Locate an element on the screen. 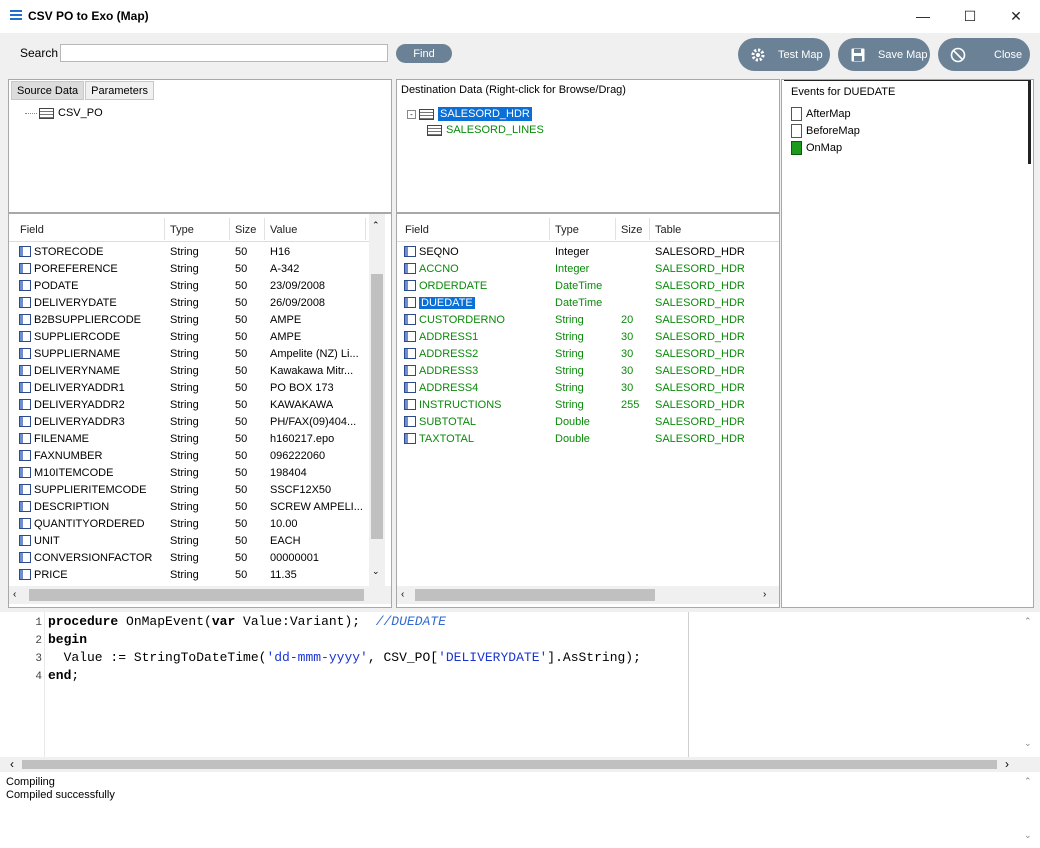 Image resolution: width=1040 pixels, height=848 pixels. table-row: INSTRUCTIONS String 255 SALESORD_HDR is located at coordinates (588, 404).